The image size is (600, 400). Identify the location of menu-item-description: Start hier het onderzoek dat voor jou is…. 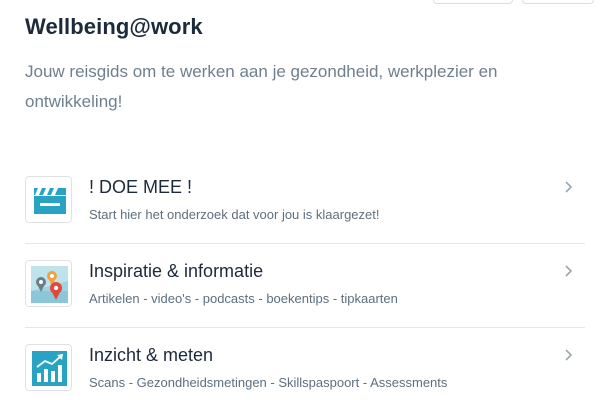
(234, 214).